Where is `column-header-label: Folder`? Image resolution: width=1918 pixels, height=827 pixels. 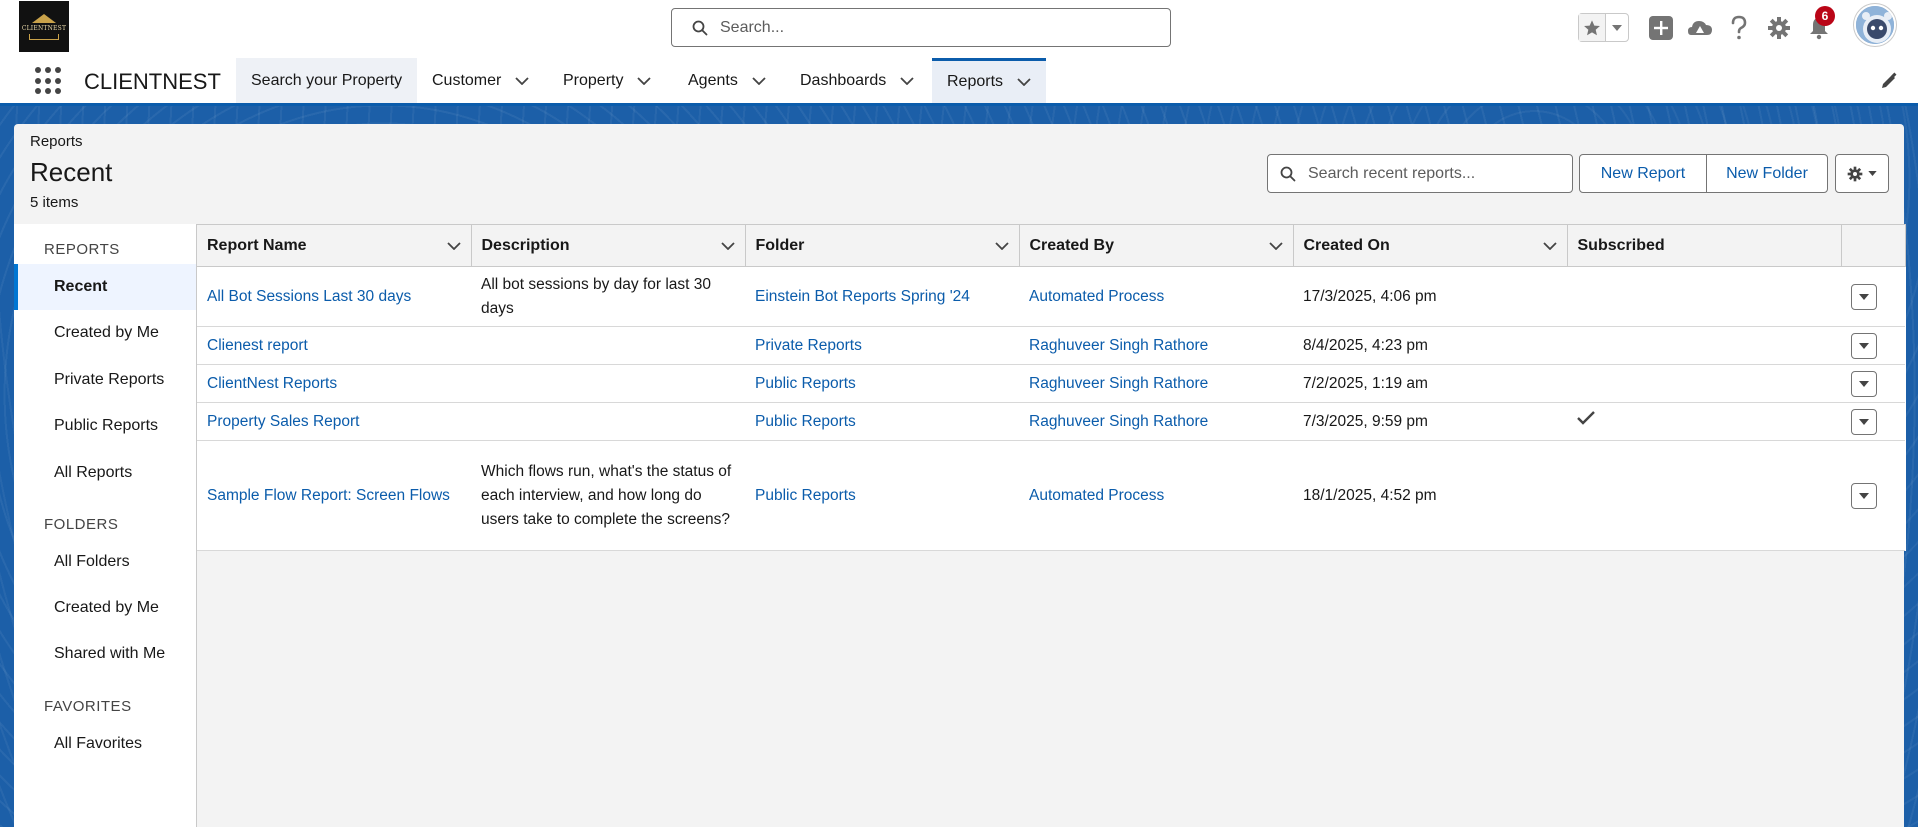 column-header-label: Folder is located at coordinates (780, 245).